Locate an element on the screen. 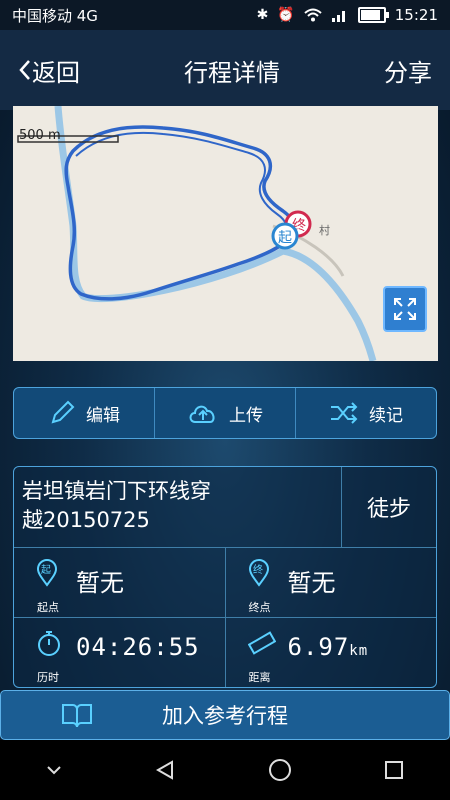 The height and width of the screenshot is (800, 450). end-value: 暂无 is located at coordinates (311, 583).